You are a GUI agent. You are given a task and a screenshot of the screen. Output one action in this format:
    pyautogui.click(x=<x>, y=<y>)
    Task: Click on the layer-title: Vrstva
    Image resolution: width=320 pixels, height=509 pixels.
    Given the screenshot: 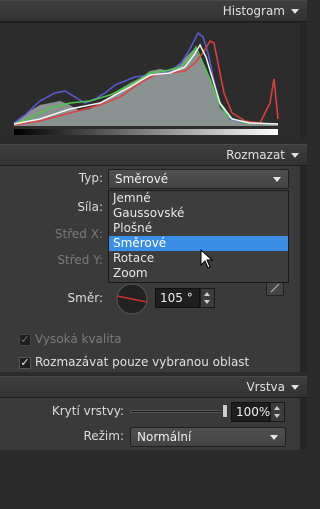 What is the action you would take?
    pyautogui.click(x=265, y=387)
    